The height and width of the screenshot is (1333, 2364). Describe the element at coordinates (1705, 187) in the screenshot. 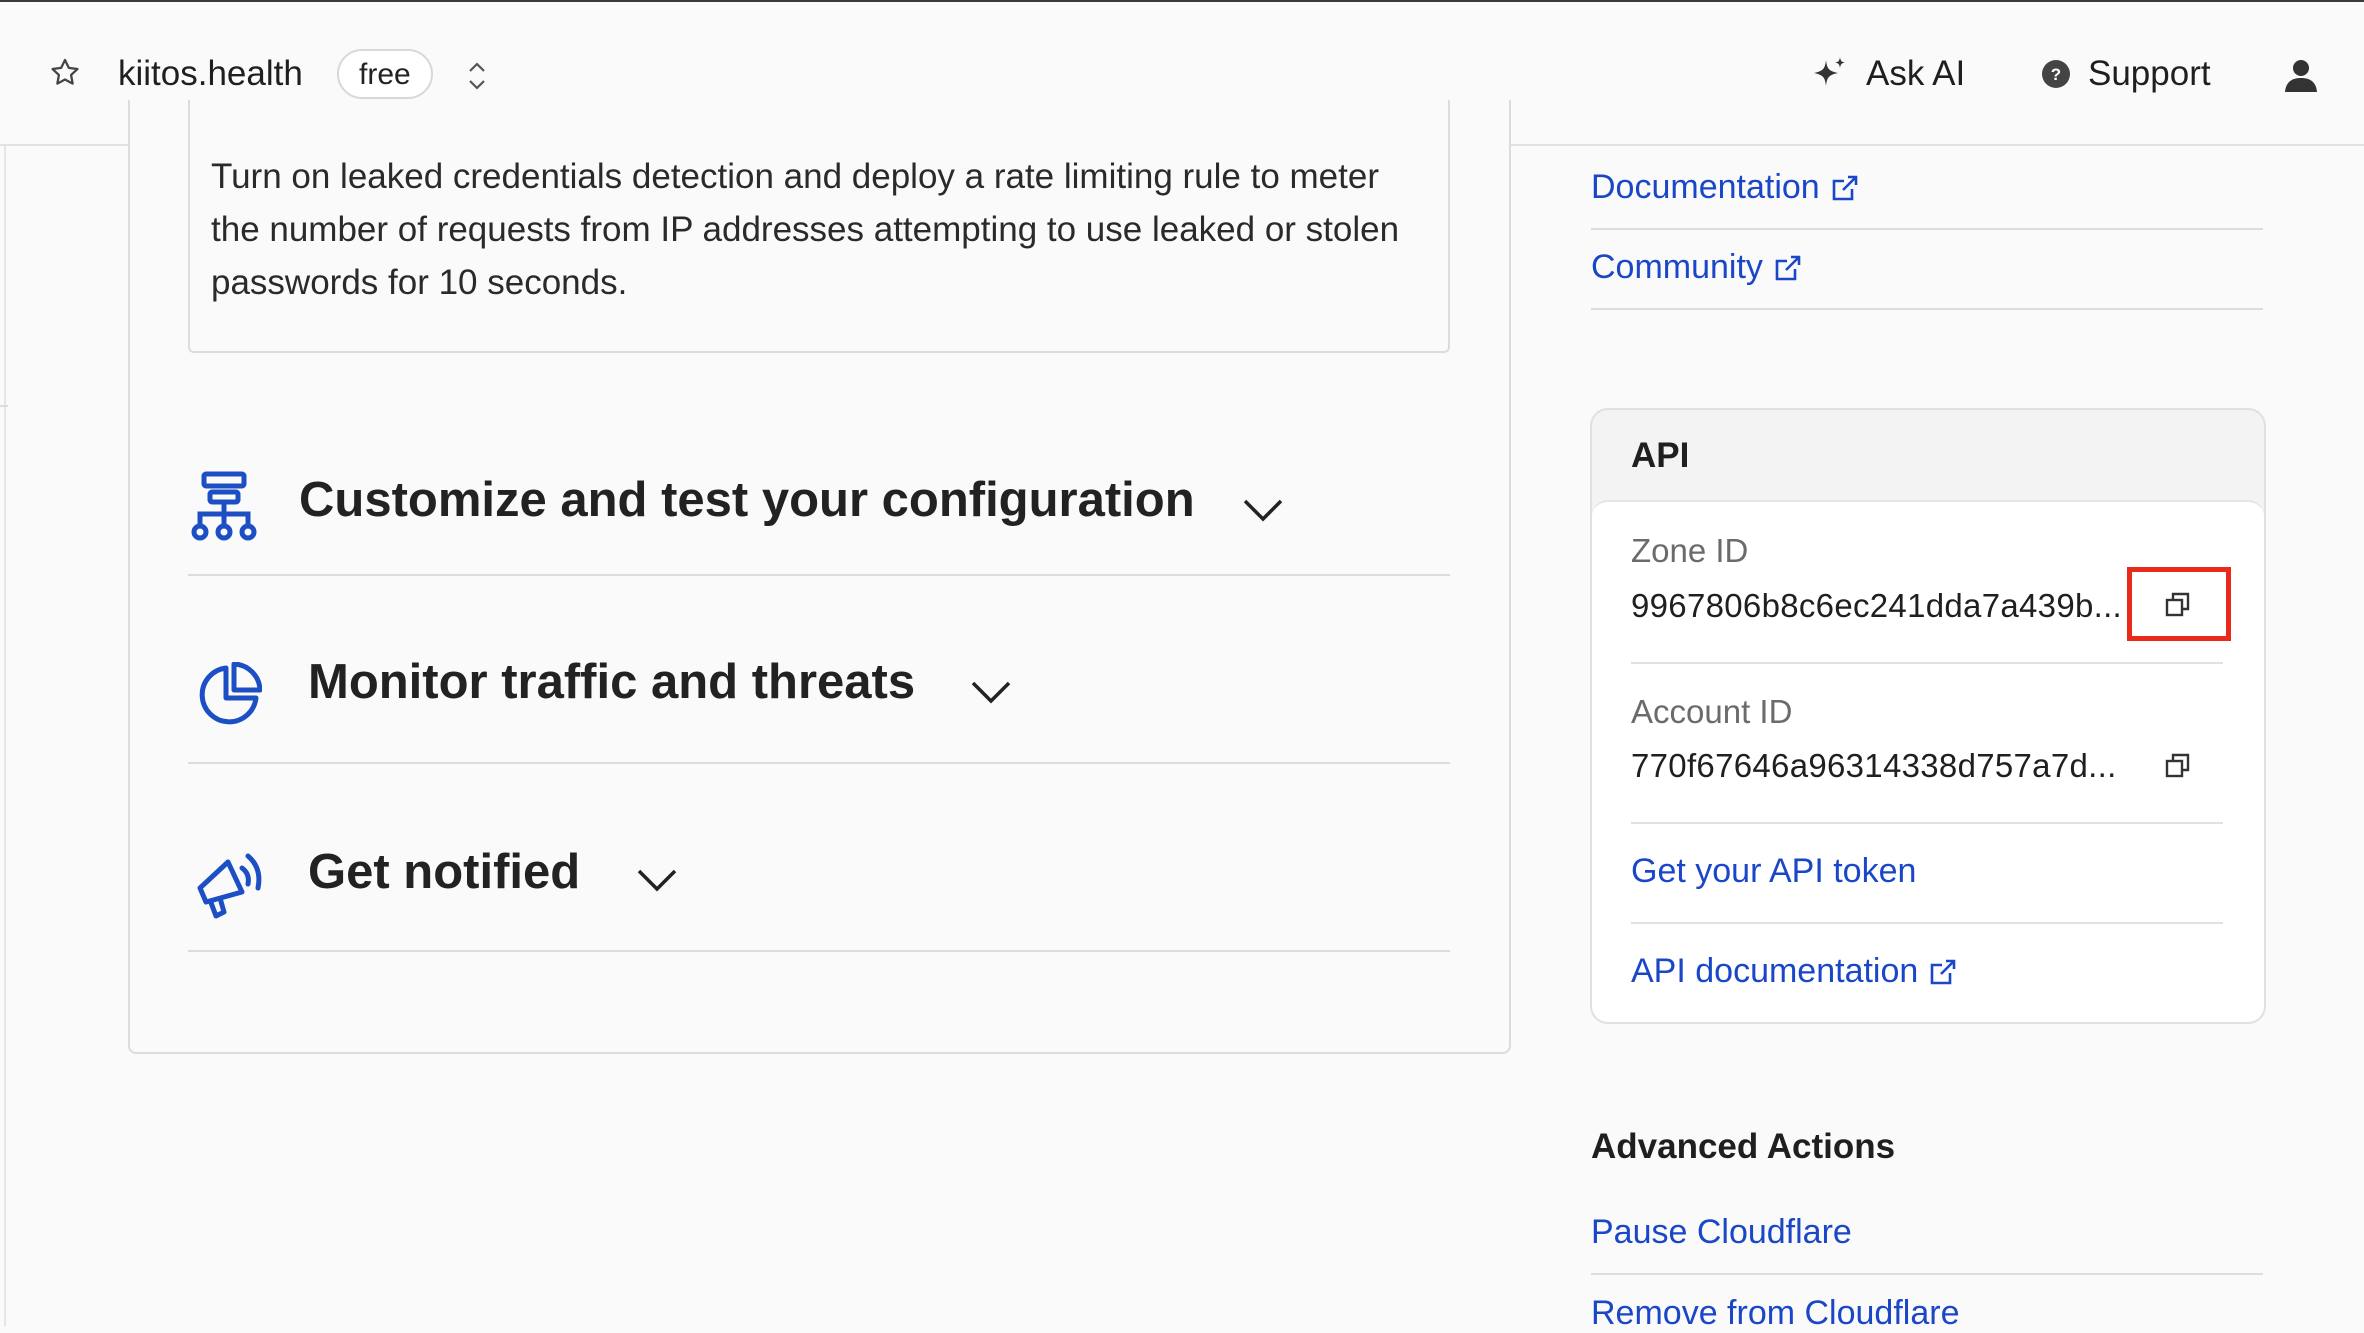

I see `documentation-label: Documentation` at that location.